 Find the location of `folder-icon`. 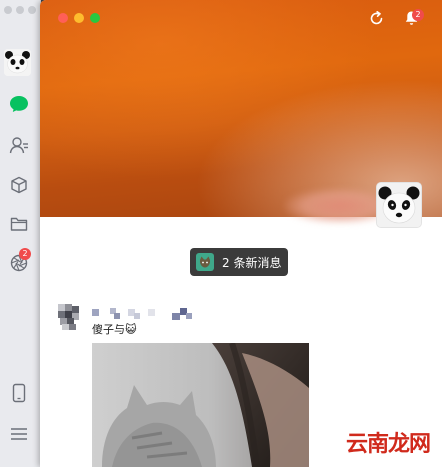

folder-icon is located at coordinates (19, 224).